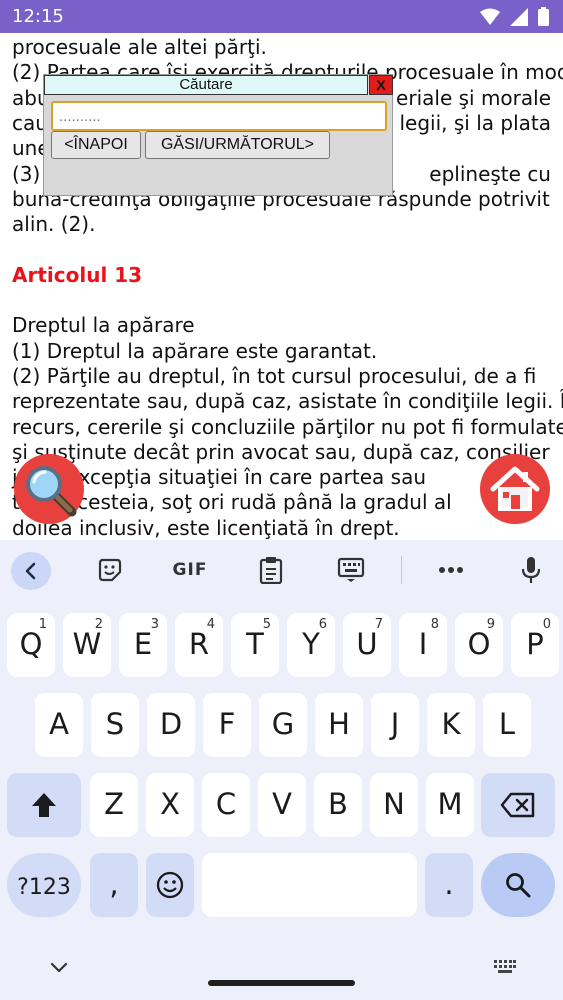 The height and width of the screenshot is (1000, 563). Describe the element at coordinates (237, 145) in the screenshot. I see `find-next-button: GĂSI/URMĂTORUL>` at that location.